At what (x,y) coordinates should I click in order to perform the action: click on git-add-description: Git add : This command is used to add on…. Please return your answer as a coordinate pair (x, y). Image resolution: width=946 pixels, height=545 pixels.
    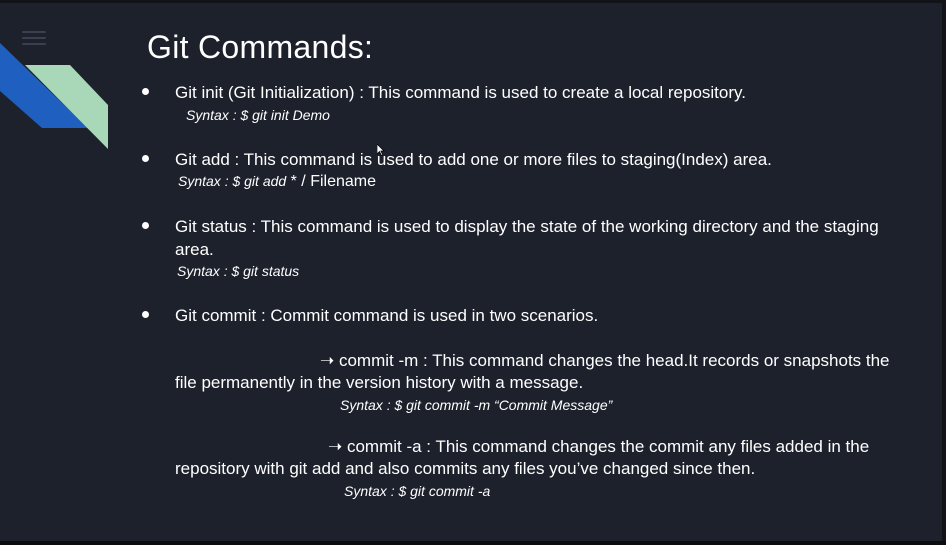
    Looking at the image, I should click on (473, 159).